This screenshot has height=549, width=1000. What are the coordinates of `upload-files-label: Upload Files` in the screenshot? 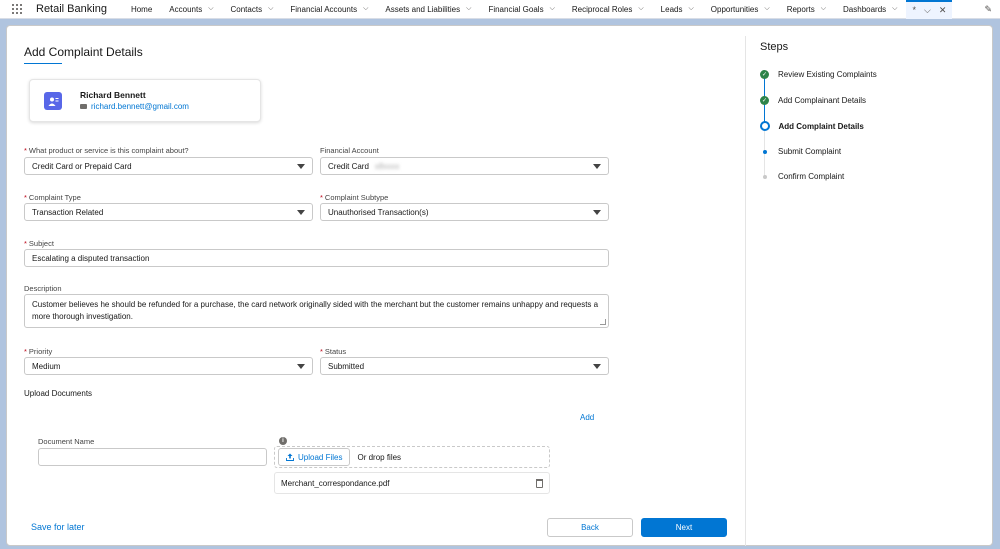 It's located at (320, 457).